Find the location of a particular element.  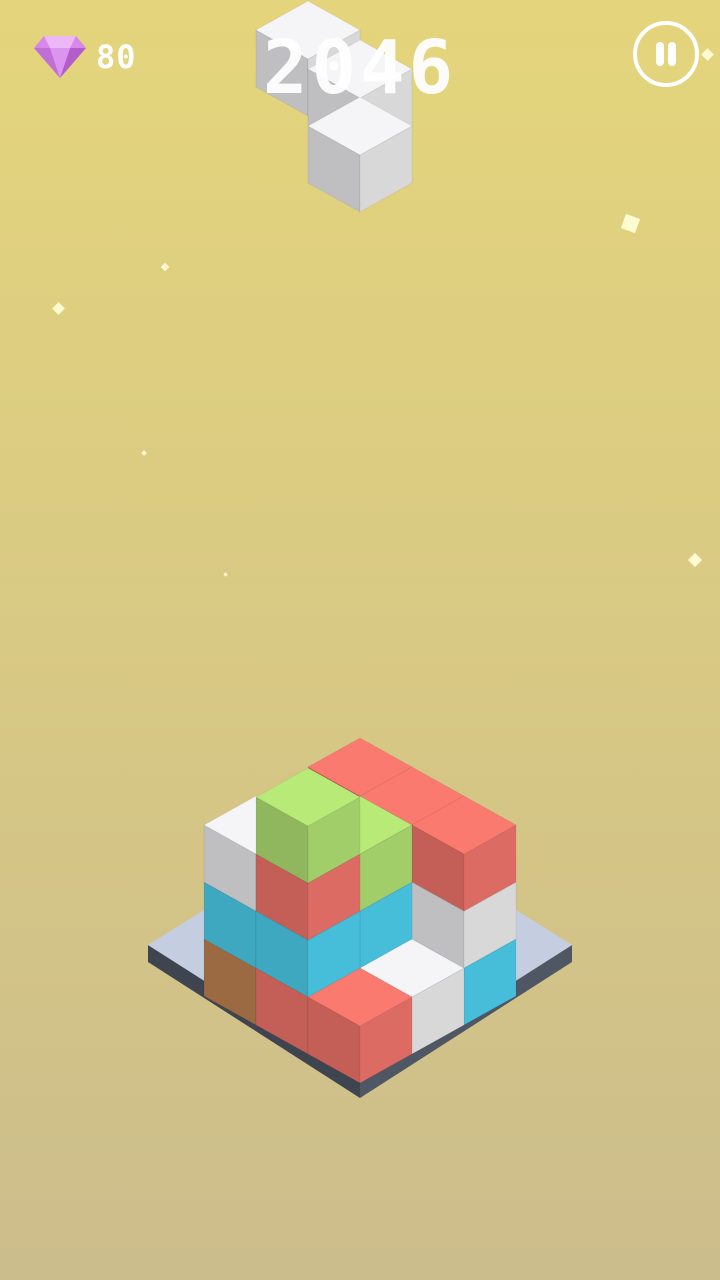

score: 2046 is located at coordinates (360, 68).